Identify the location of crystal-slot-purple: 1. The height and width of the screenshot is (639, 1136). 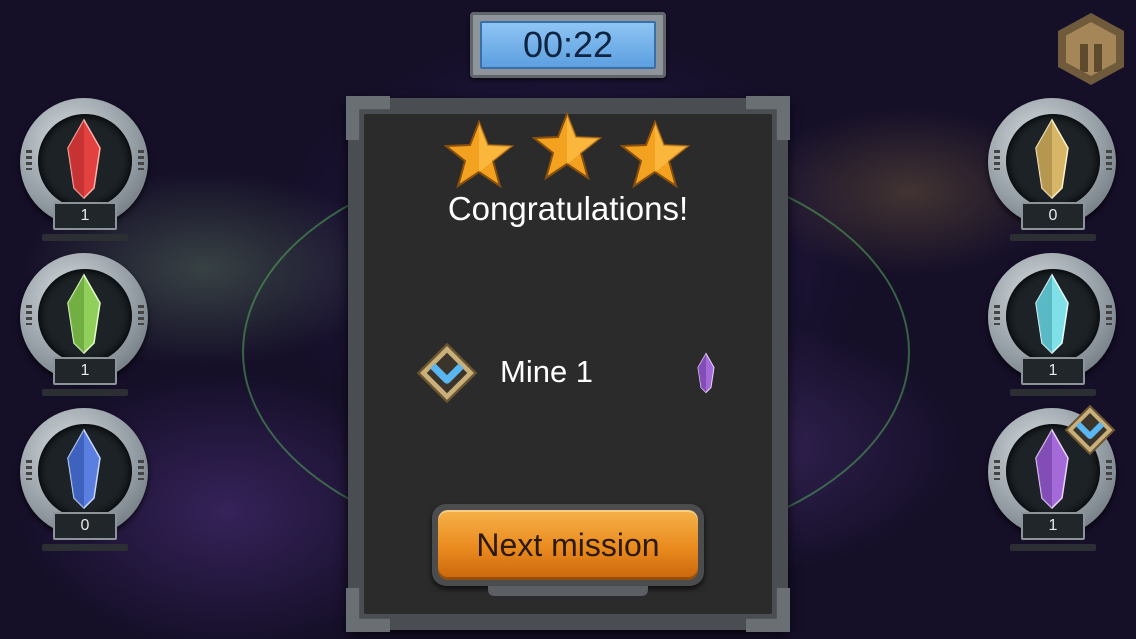
(1053, 481).